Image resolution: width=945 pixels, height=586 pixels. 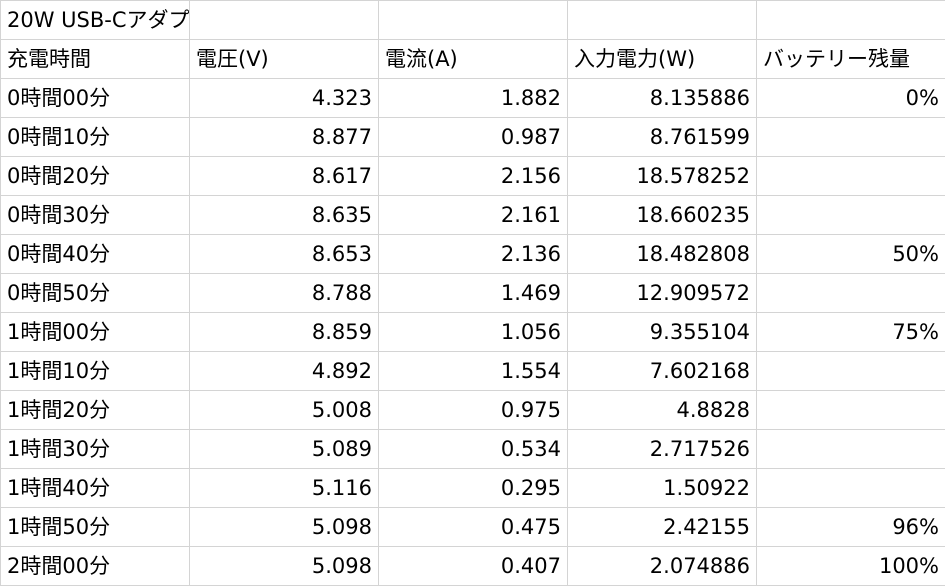 I want to click on header-cell-current: 電流(A), so click(x=473, y=59).